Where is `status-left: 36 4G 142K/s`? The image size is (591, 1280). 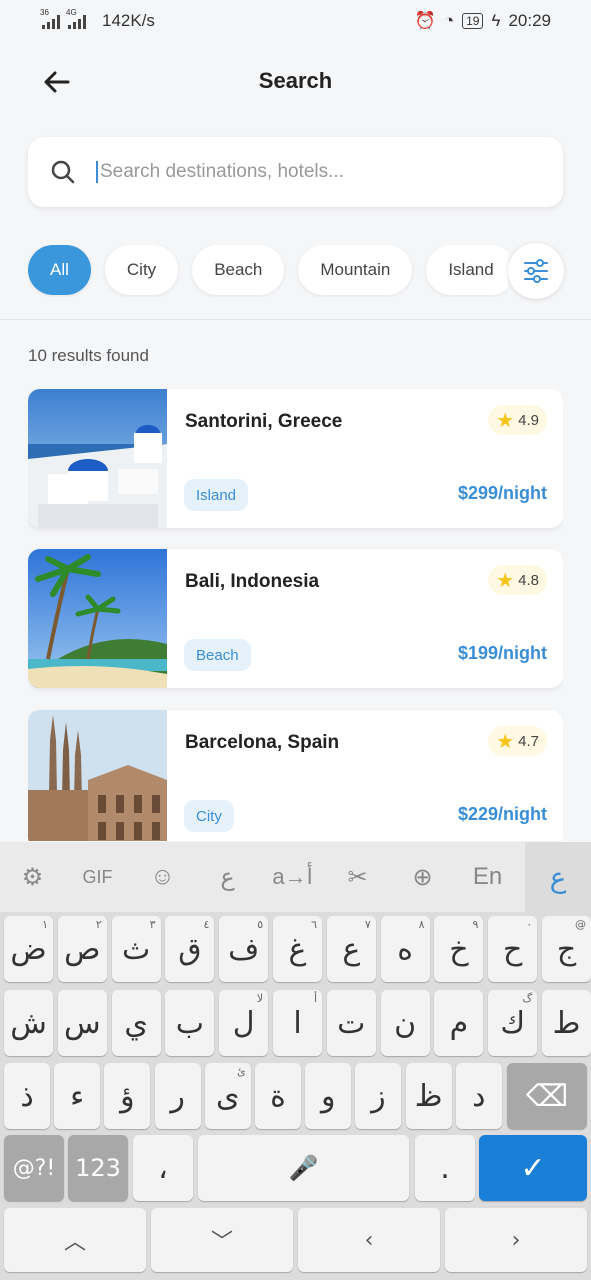 status-left: 36 4G 142K/s is located at coordinates (97, 19).